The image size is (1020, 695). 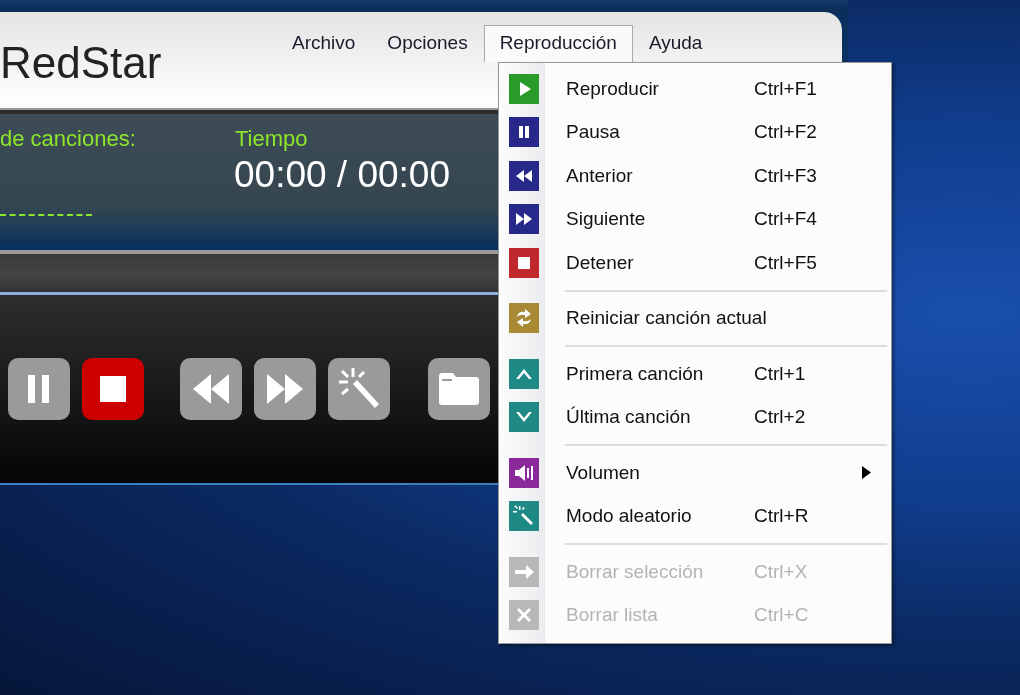 I want to click on speaker-icon, so click(x=524, y=472).